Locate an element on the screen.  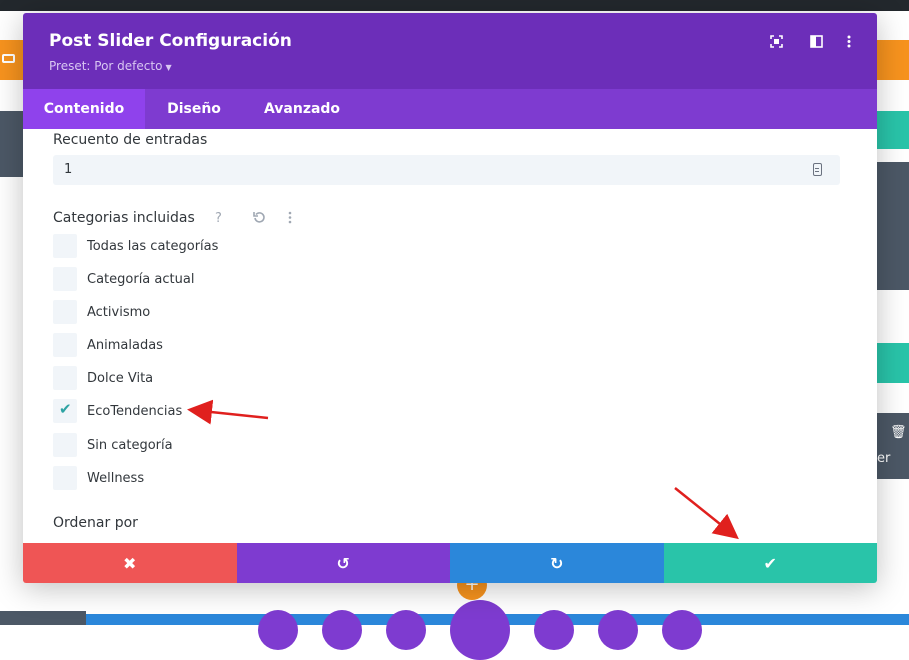
arrow-to-save-button is located at coordinates (706, 513).